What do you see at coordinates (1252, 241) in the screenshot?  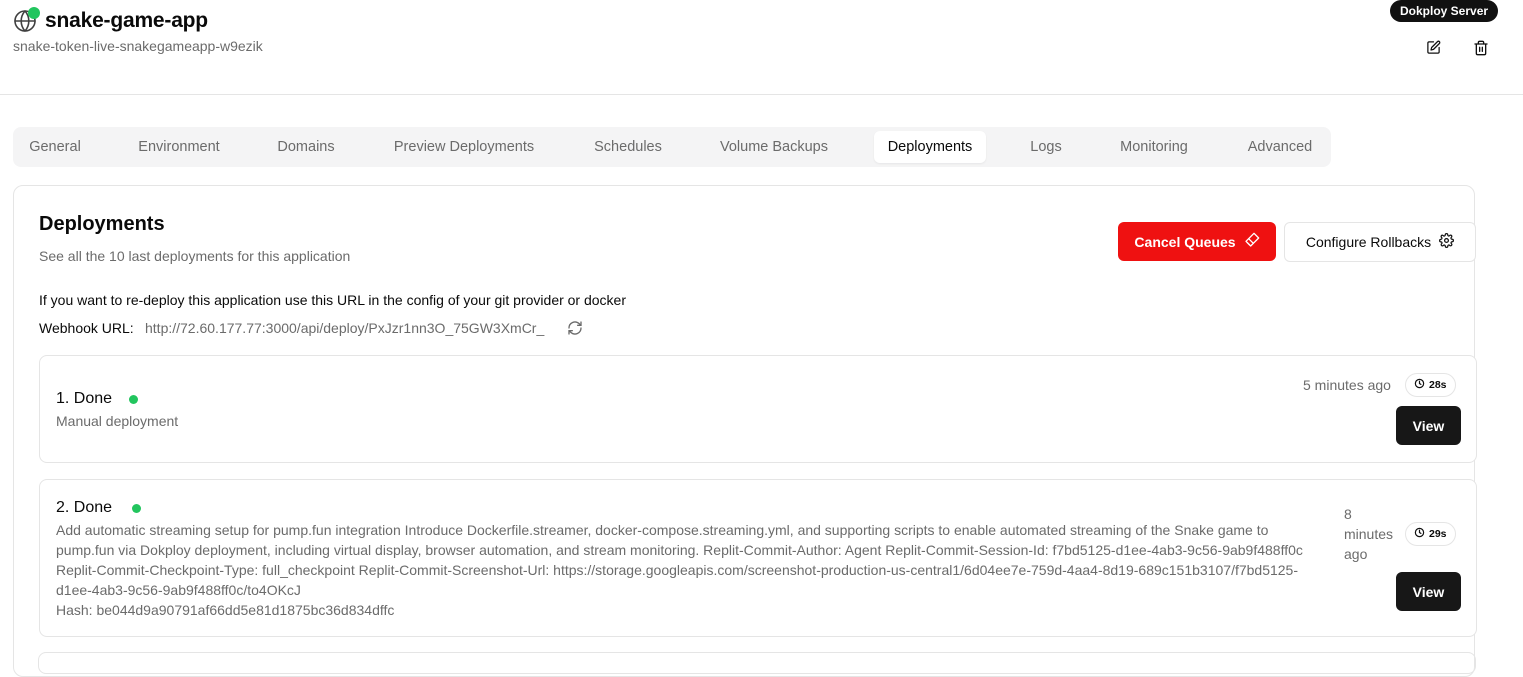 I see `paintbrush-icon` at bounding box center [1252, 241].